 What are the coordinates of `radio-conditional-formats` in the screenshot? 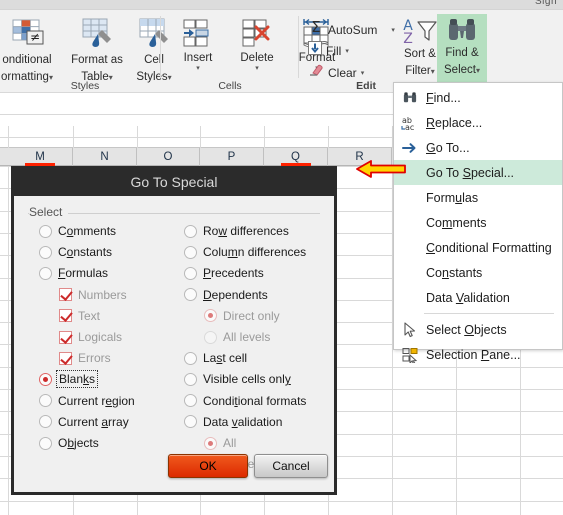 It's located at (190, 401).